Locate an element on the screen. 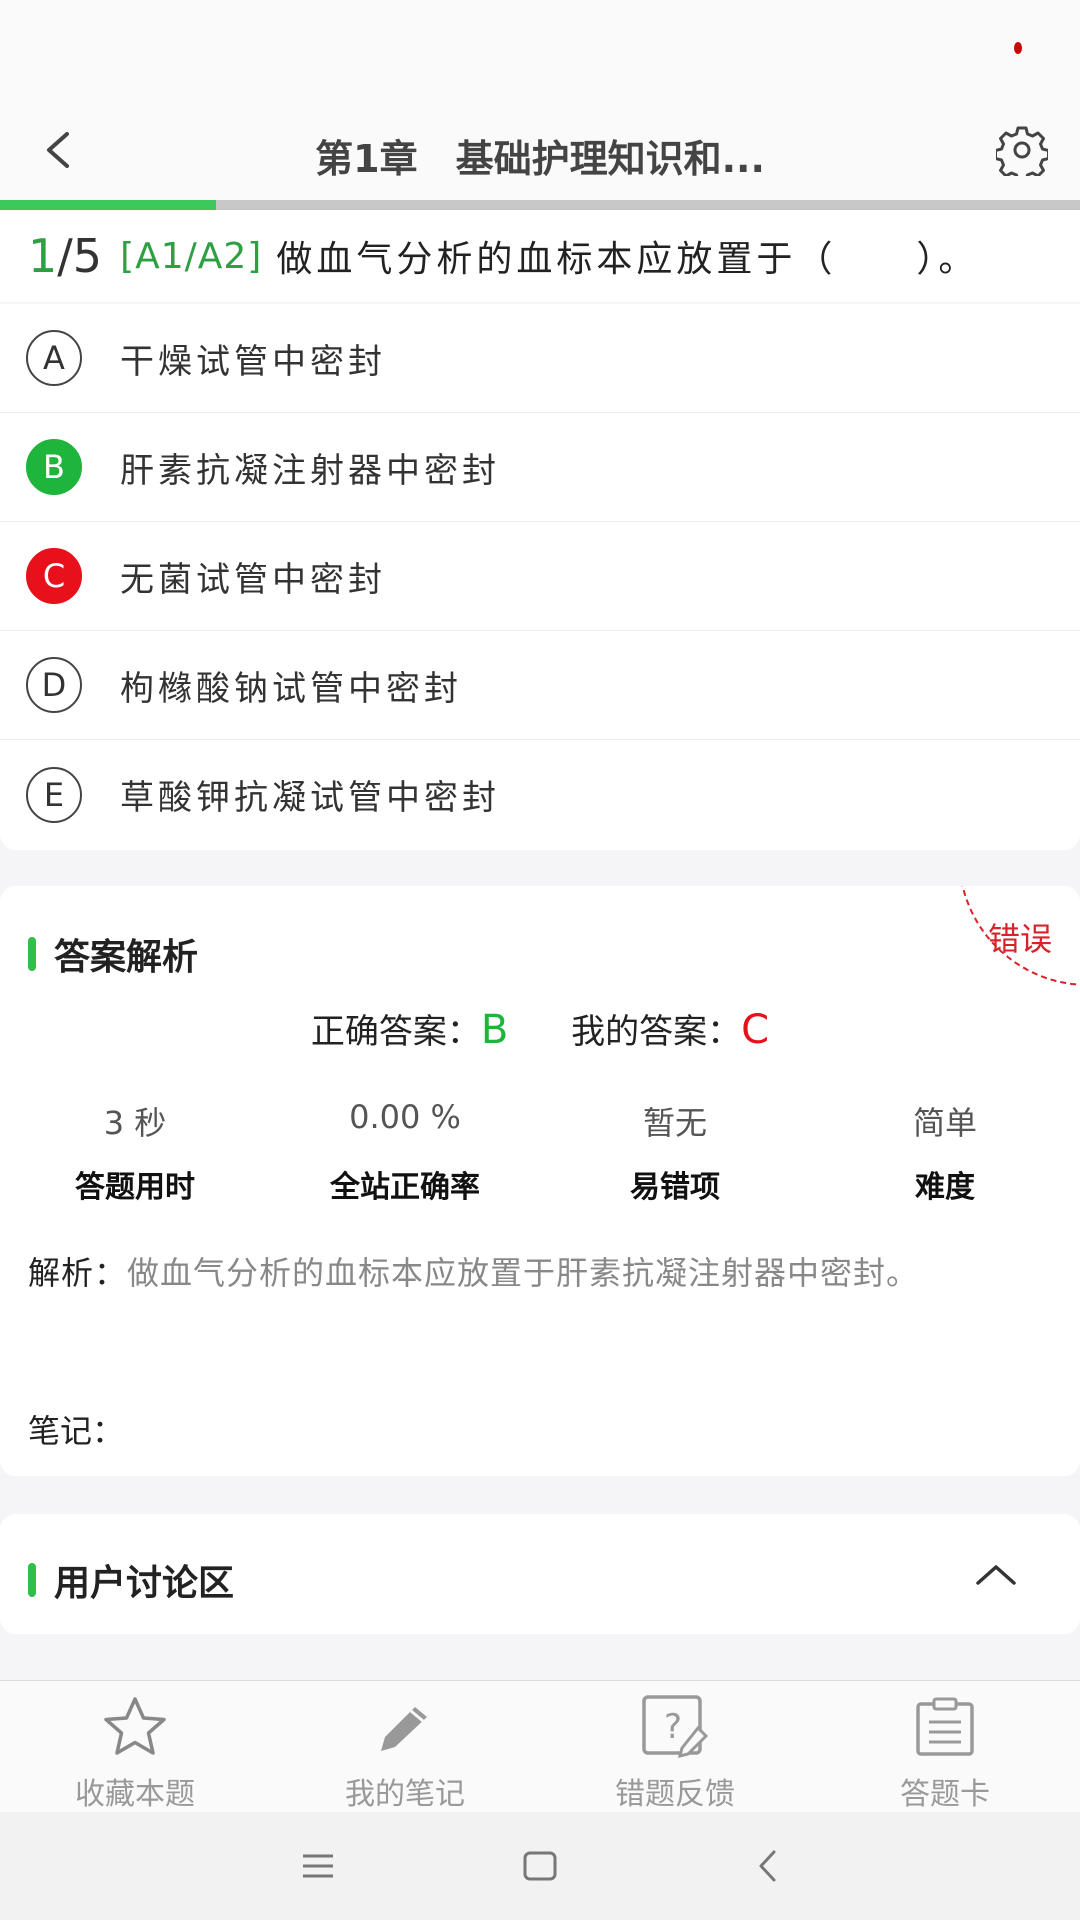  section-title: 答案解析 is located at coordinates (113, 954).